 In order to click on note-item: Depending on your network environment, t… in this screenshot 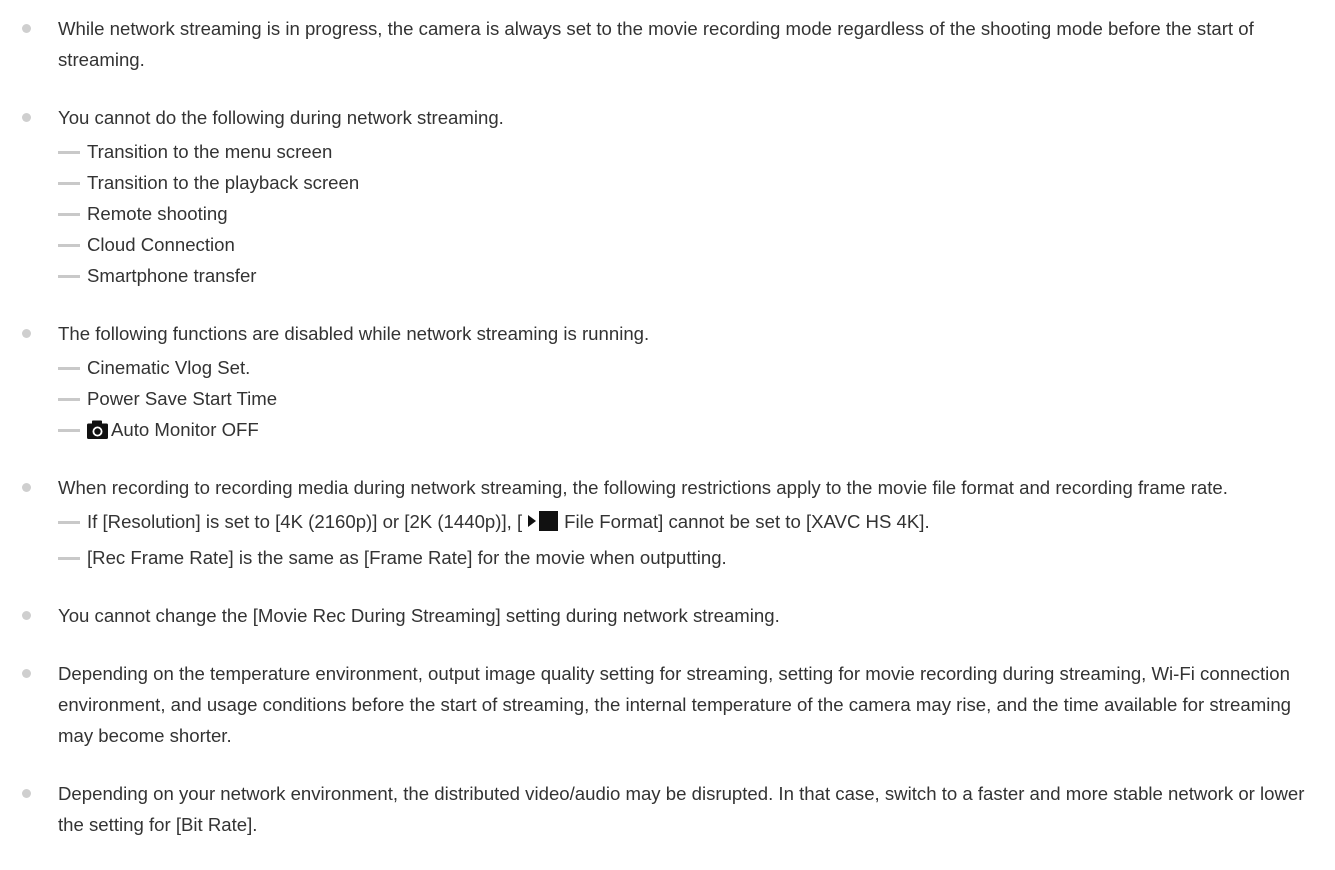, I will do `click(678, 809)`.